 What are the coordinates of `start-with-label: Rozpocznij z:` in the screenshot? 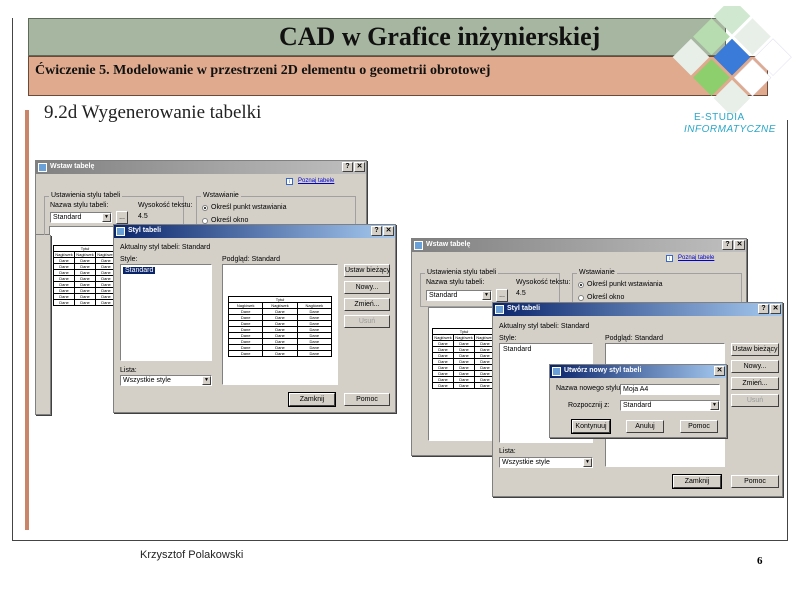 It's located at (589, 405).